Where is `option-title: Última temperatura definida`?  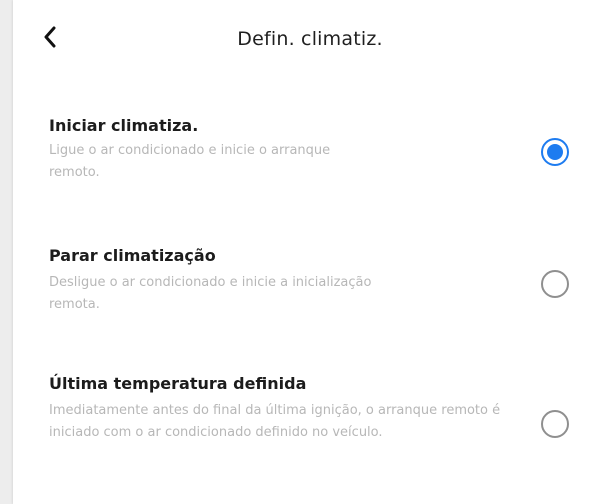
option-title: Última temperatura definida is located at coordinates (178, 383).